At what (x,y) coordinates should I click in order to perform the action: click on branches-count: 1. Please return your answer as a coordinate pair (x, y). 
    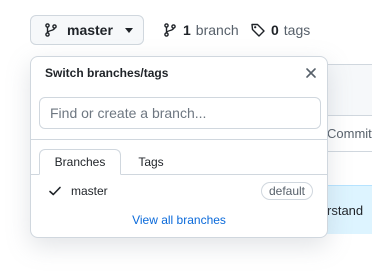
    Looking at the image, I should click on (187, 30).